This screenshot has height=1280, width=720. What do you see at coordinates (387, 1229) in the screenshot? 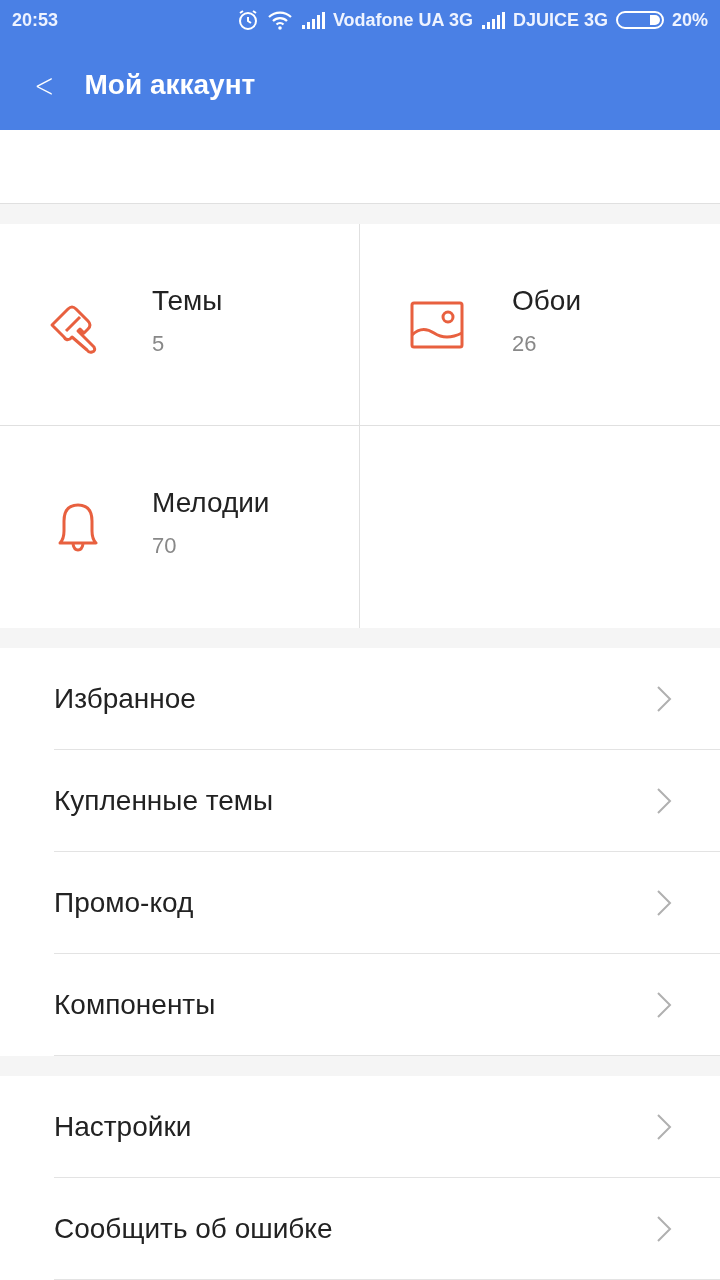
I see `menu-item: Сообщить об ошибке` at bounding box center [387, 1229].